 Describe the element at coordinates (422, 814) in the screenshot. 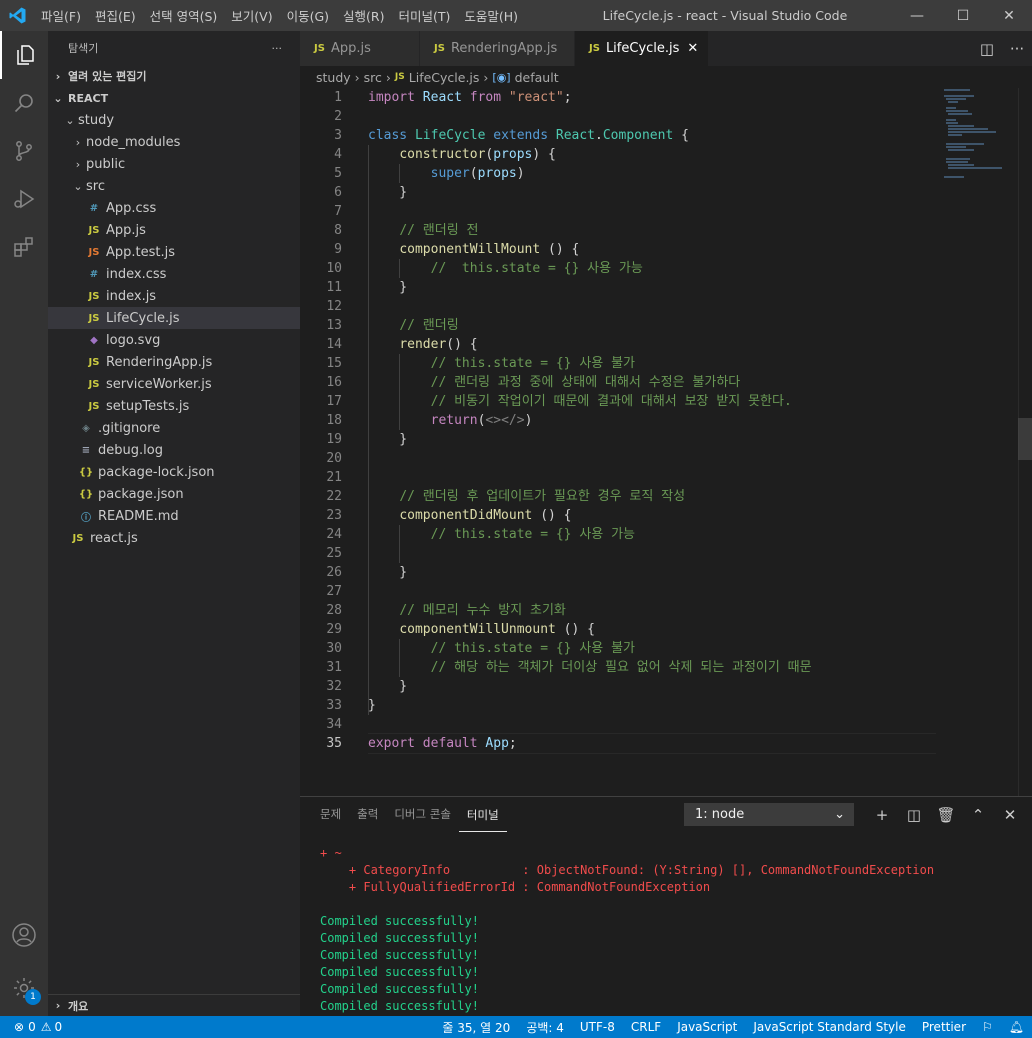

I see `panel-tab: 디버그 콘솔` at that location.